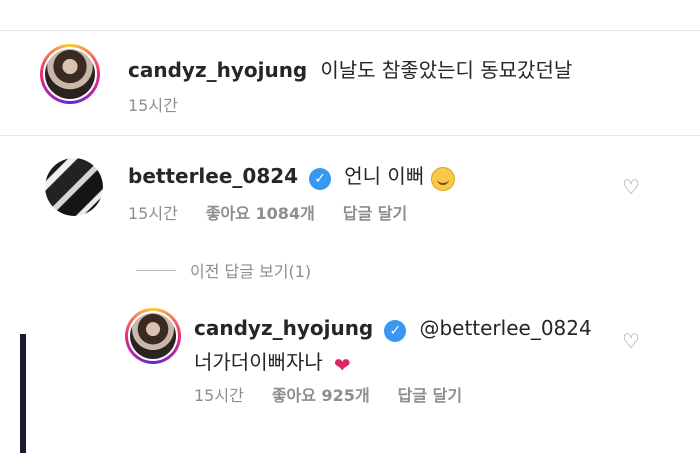  I want to click on comment-meta: 15시간 좋아요 1084개 답글 달기, so click(267, 212).